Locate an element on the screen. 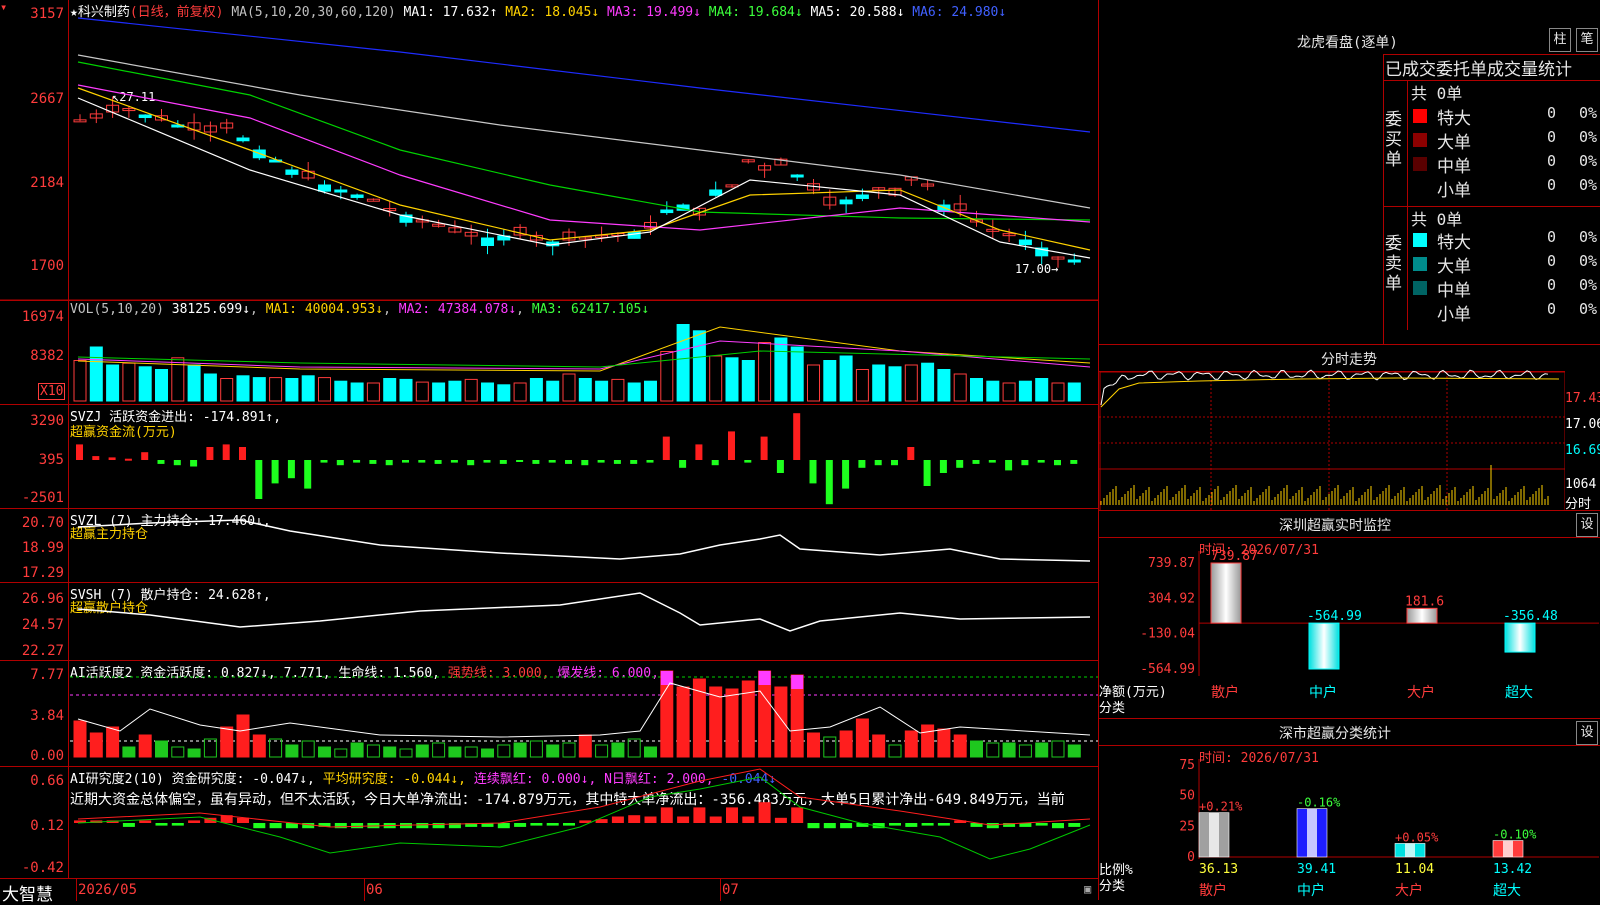 Image resolution: width=1600 pixels, height=905 pixels. sell-side-label: 委卖单 is located at coordinates (1393, 264).